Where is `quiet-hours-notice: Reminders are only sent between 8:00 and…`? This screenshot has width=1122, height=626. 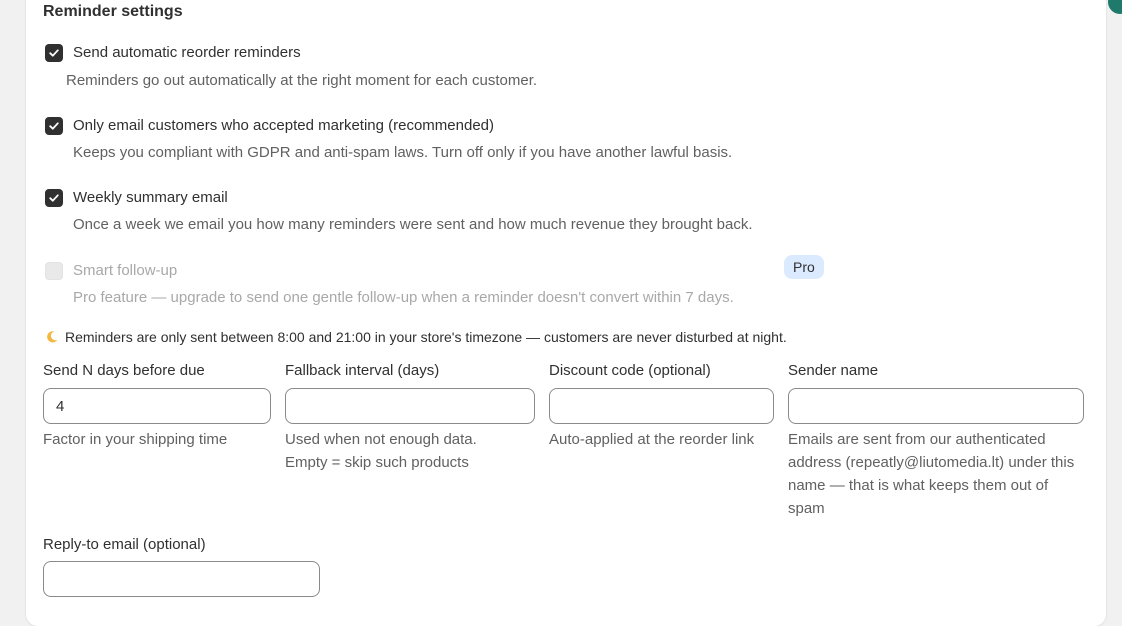 quiet-hours-notice: Reminders are only sent between 8:00 and… is located at coordinates (416, 337).